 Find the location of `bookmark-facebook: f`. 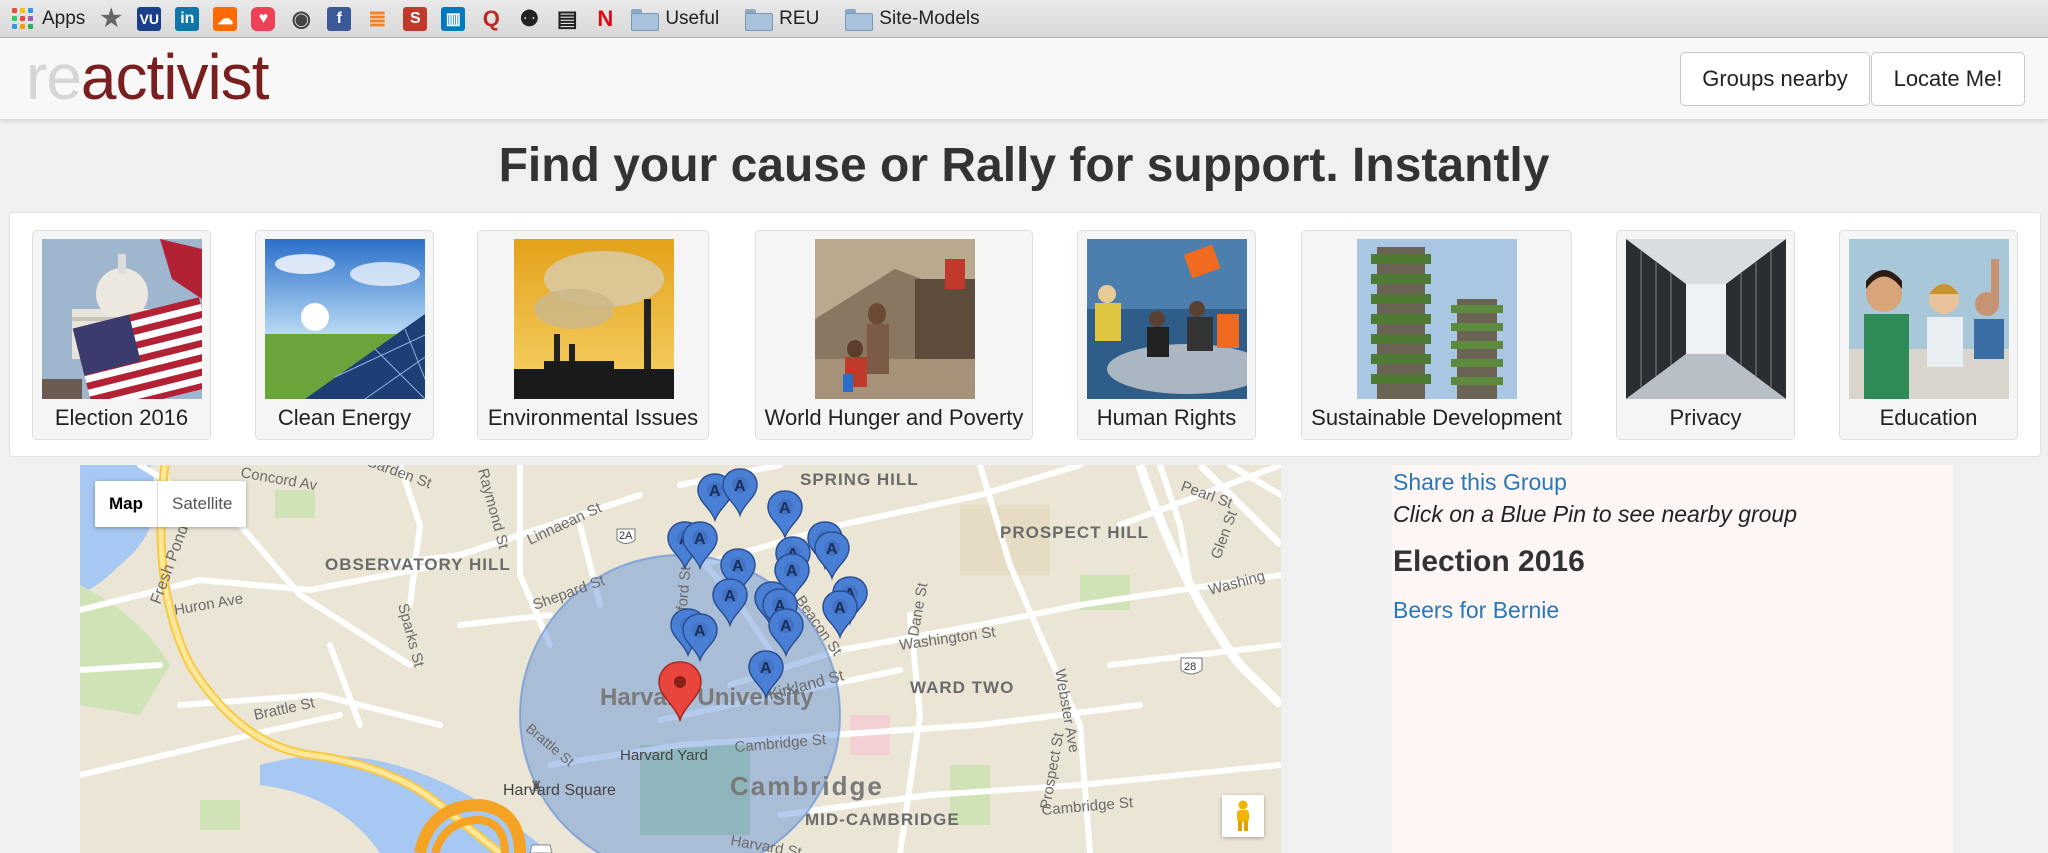

bookmark-facebook: f is located at coordinates (339, 19).